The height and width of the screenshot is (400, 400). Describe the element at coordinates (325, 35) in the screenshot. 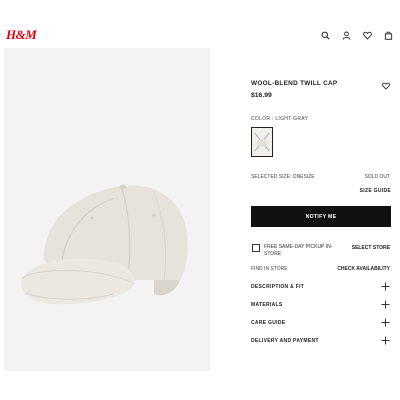

I see `search-icon` at that location.